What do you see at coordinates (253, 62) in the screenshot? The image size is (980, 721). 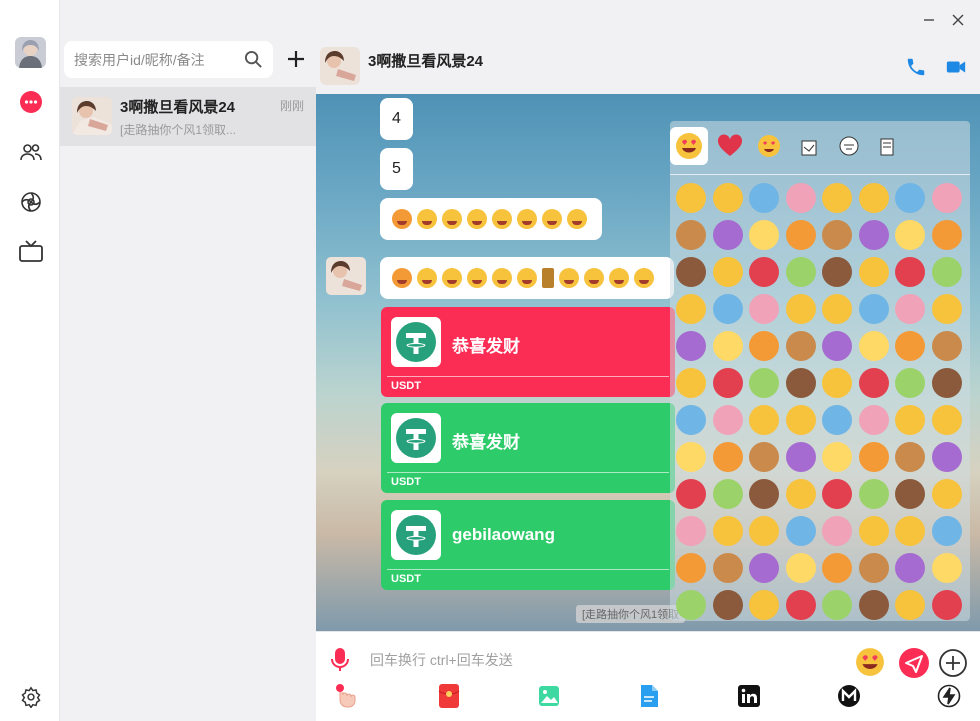 I see `search-icon` at bounding box center [253, 62].